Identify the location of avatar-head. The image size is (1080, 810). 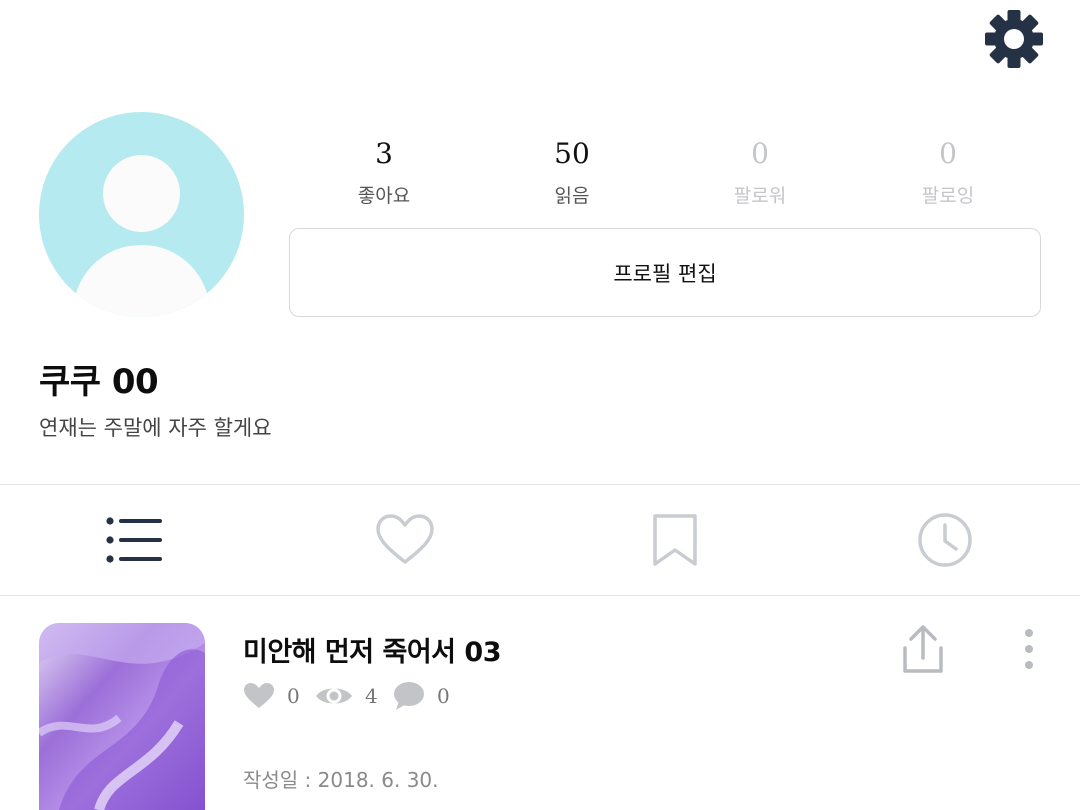
(141, 193).